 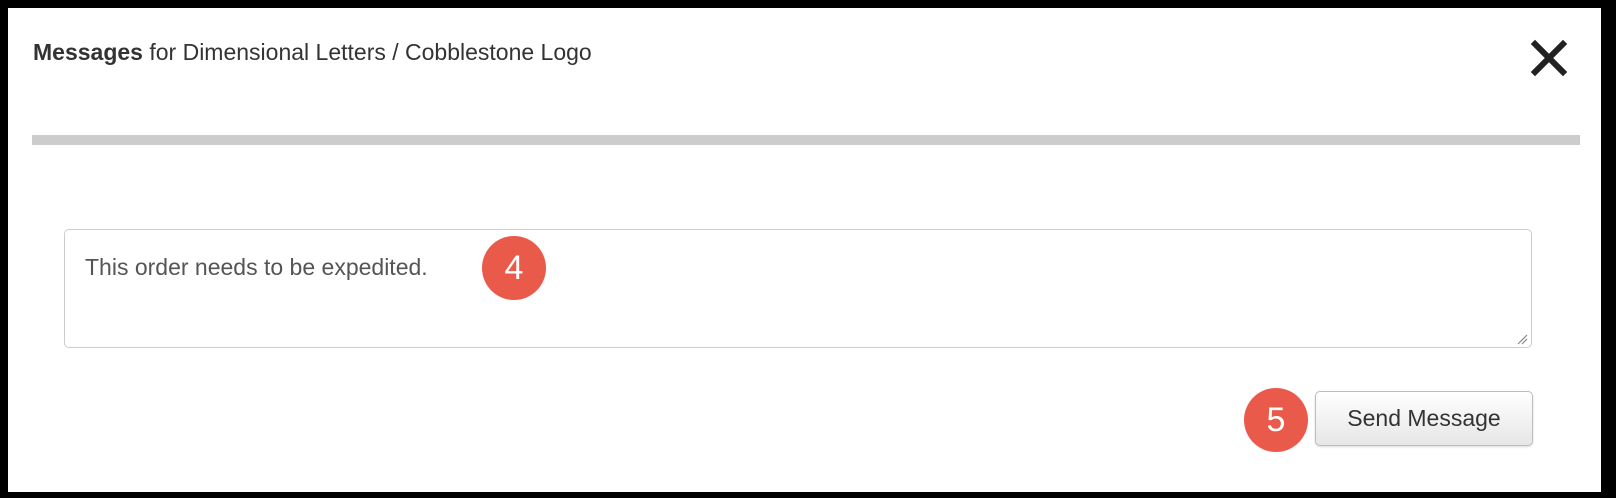 I want to click on close-button, so click(x=1549, y=58).